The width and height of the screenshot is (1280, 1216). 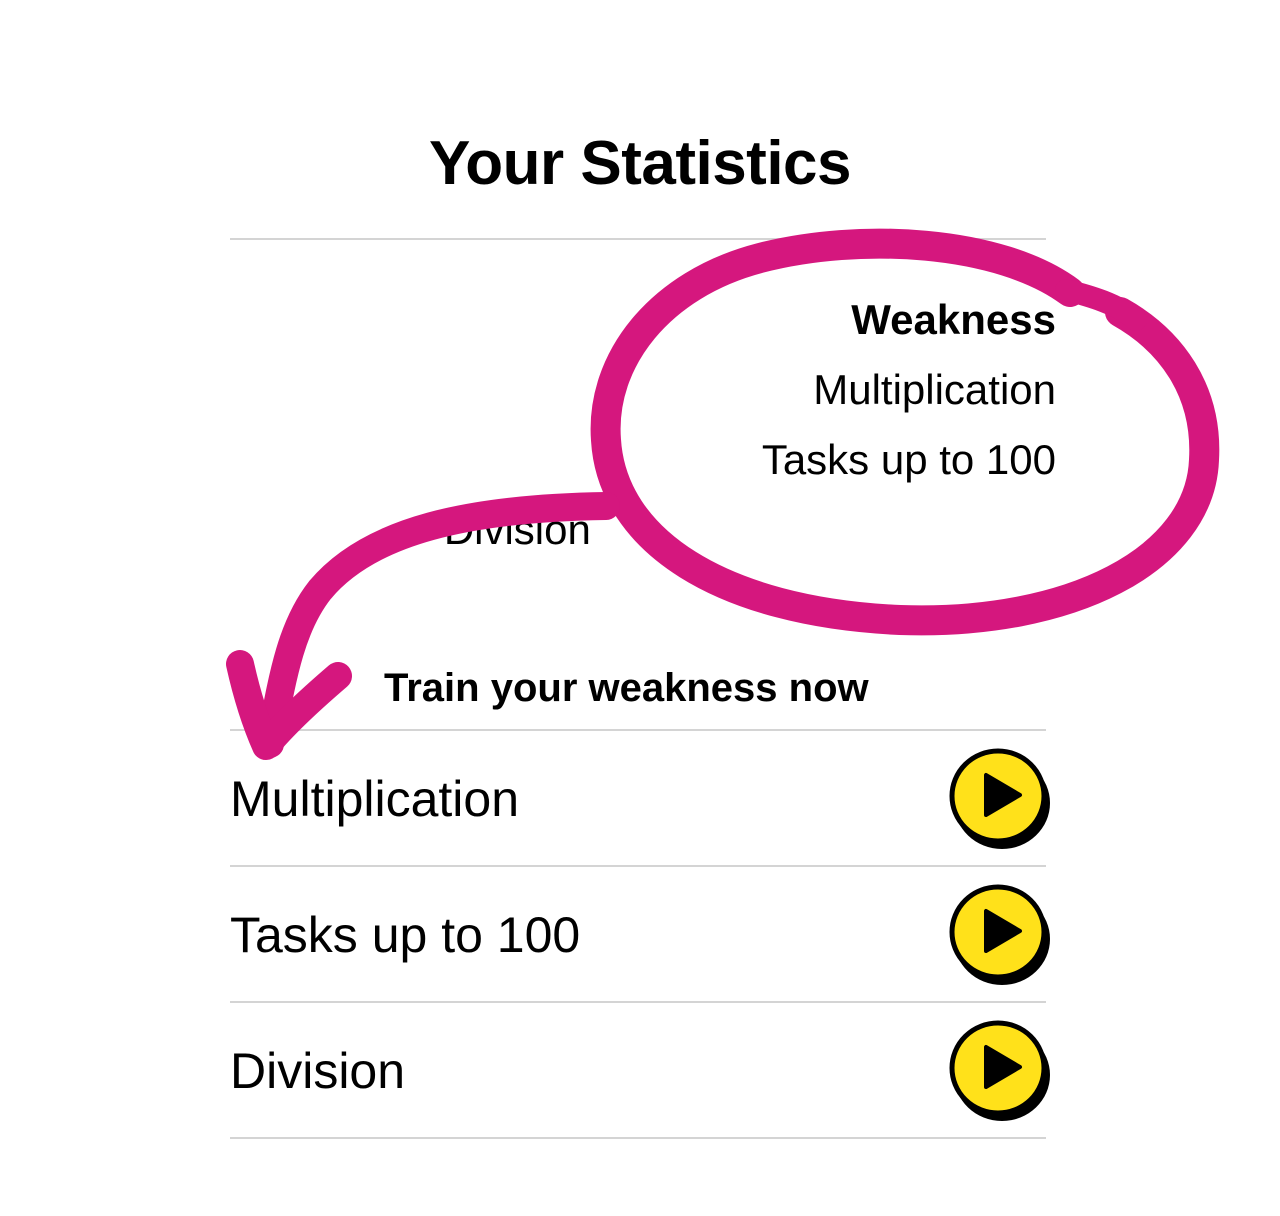 What do you see at coordinates (953, 319) in the screenshot?
I see `weakness-heading: Weakness` at bounding box center [953, 319].